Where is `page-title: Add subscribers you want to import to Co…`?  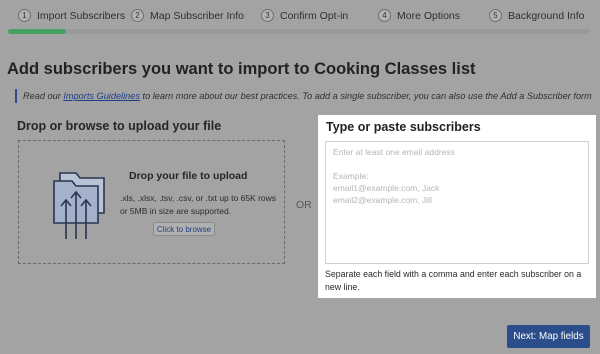
page-title: Add subscribers you want to import to Co… is located at coordinates (241, 69).